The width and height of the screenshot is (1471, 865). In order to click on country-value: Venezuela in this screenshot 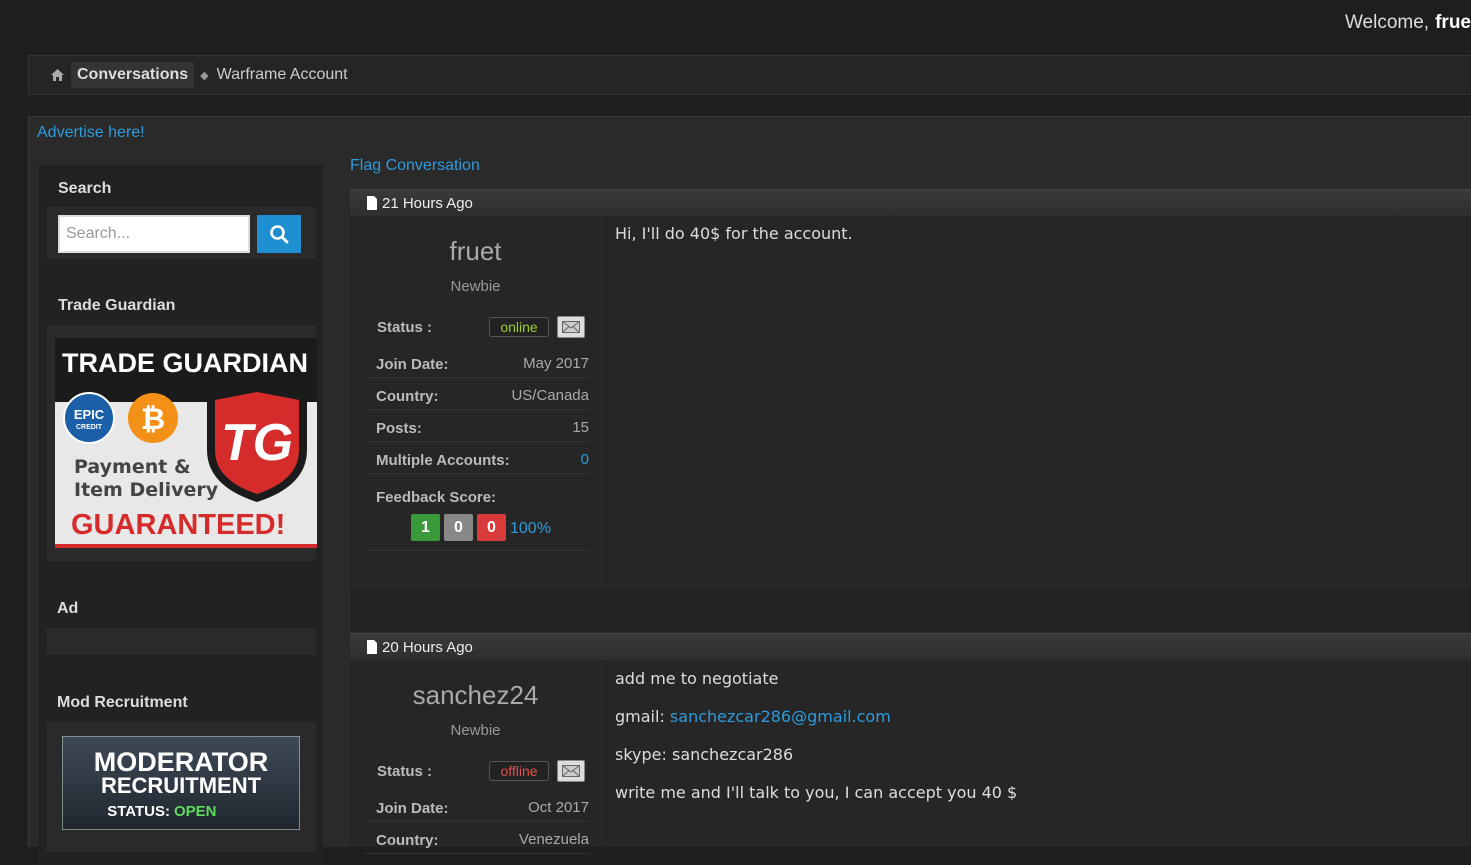, I will do `click(553, 839)`.